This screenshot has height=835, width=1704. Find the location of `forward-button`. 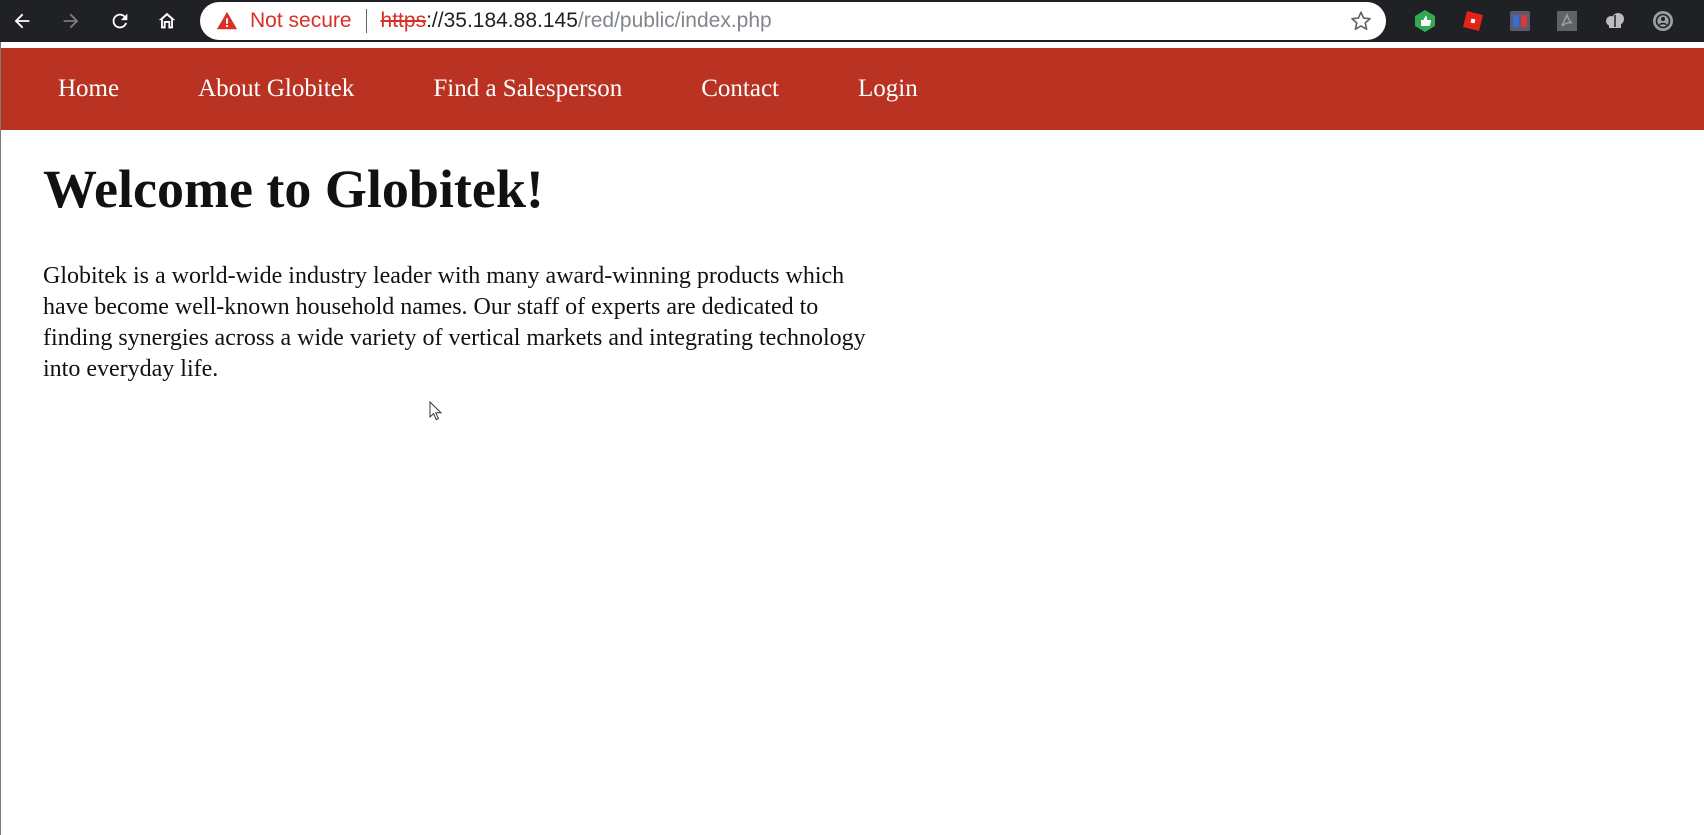

forward-button is located at coordinates (71, 21).